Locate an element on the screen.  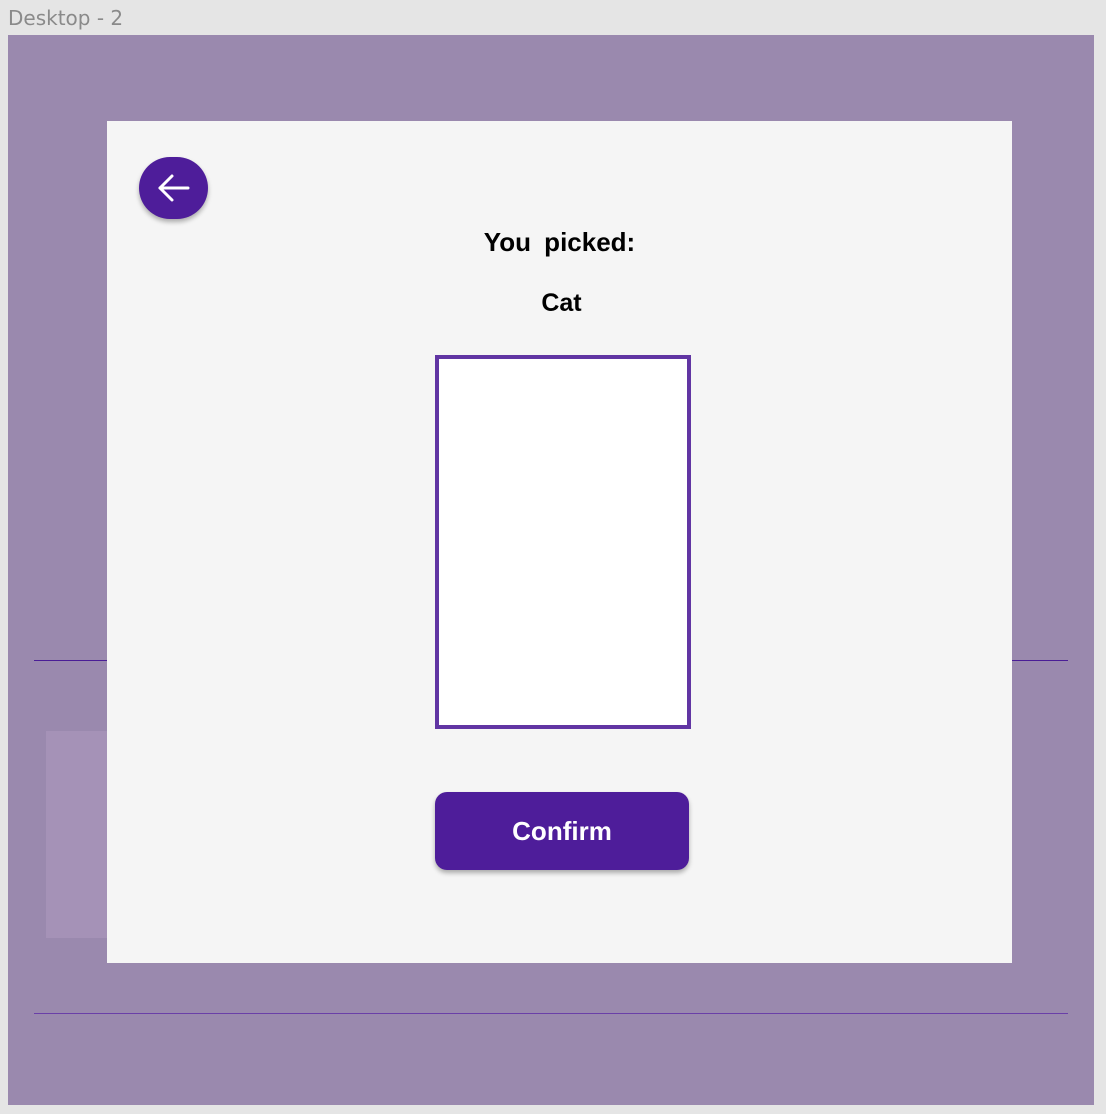
background-divider is located at coordinates (551, 1013).